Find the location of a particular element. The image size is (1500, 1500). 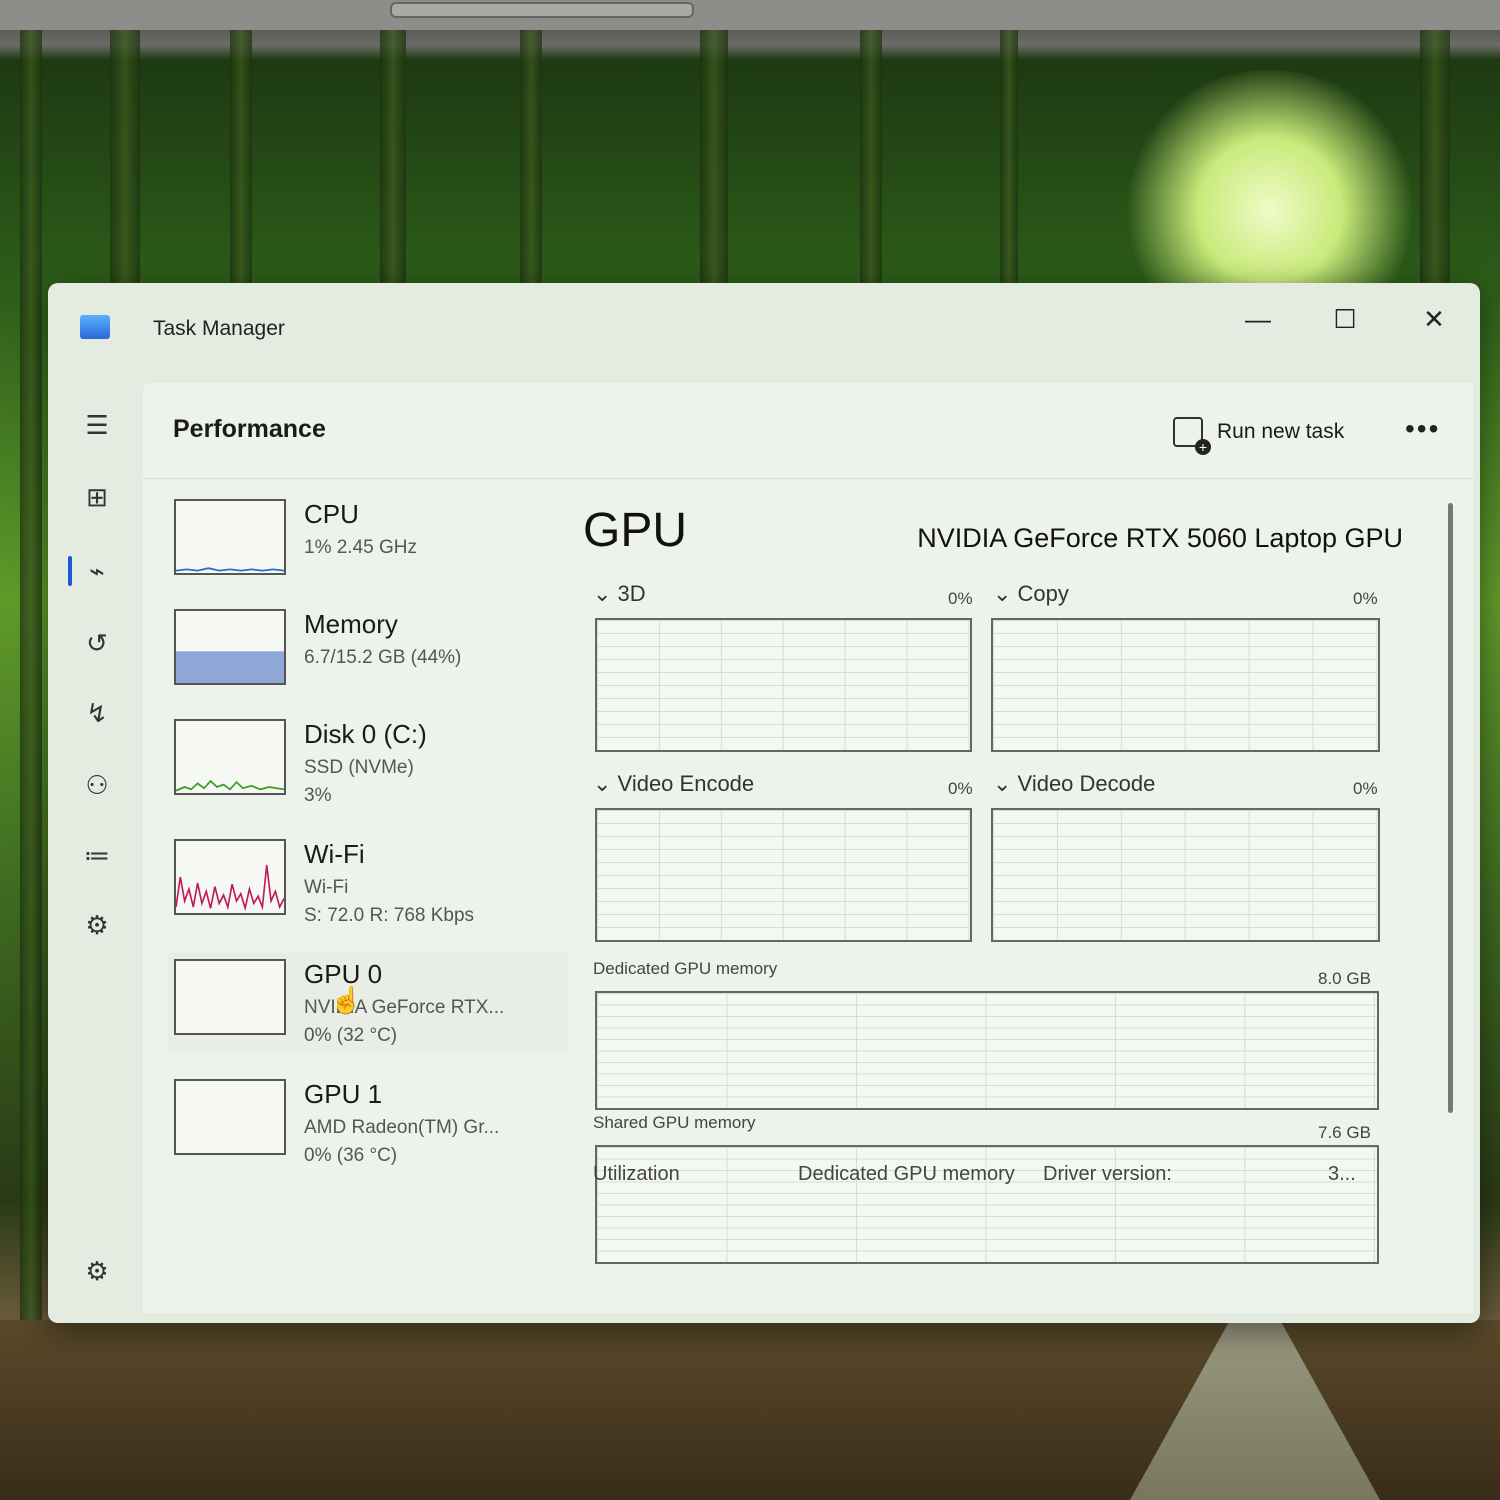

dedicated-memory-graph is located at coordinates (987, 1050).